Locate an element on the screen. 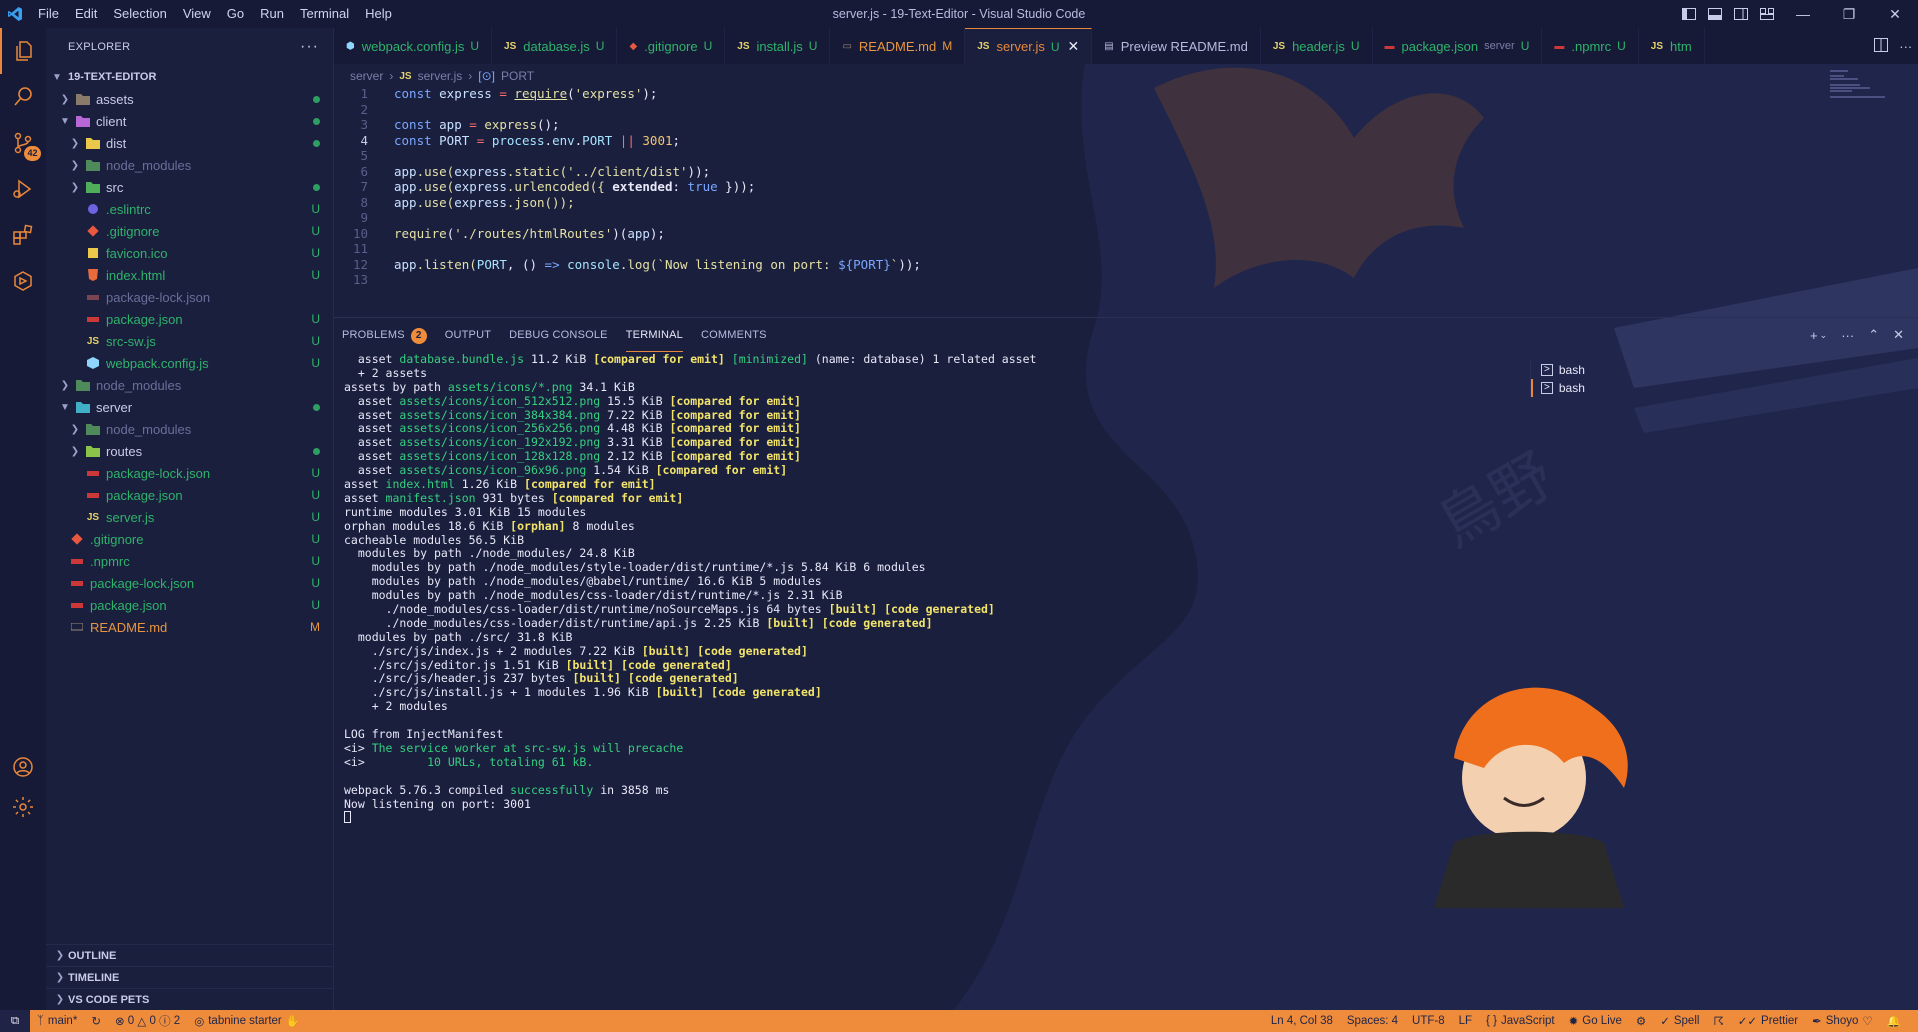 The width and height of the screenshot is (1918, 1032). tree-folder-dist: ❯ dist is located at coordinates (190, 143).